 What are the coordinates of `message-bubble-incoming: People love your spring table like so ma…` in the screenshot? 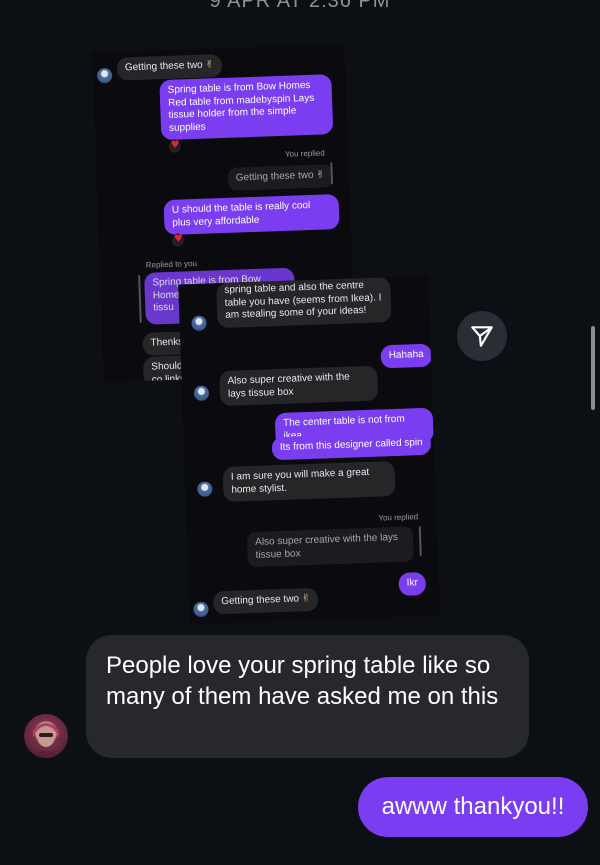 It's located at (307, 696).